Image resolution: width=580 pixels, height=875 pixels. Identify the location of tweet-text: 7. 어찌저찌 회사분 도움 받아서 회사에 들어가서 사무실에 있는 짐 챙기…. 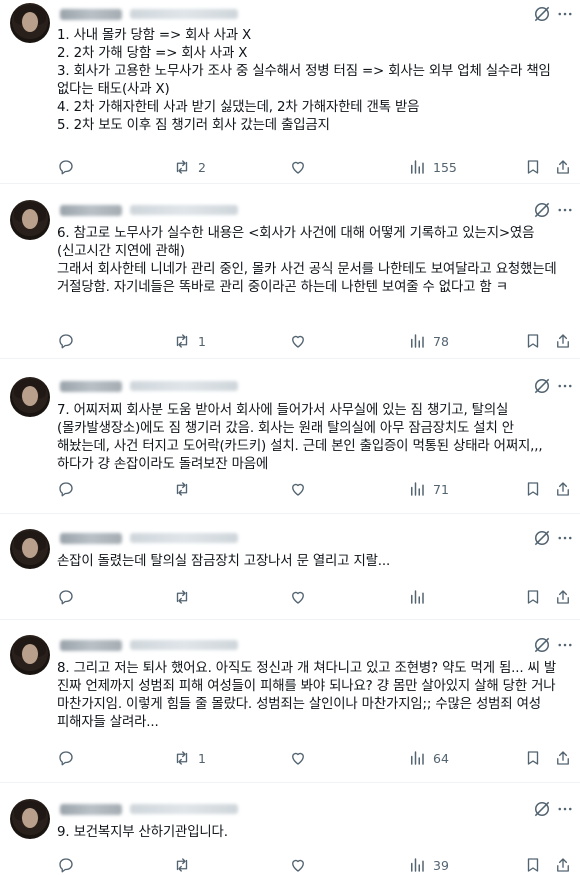
(302, 437).